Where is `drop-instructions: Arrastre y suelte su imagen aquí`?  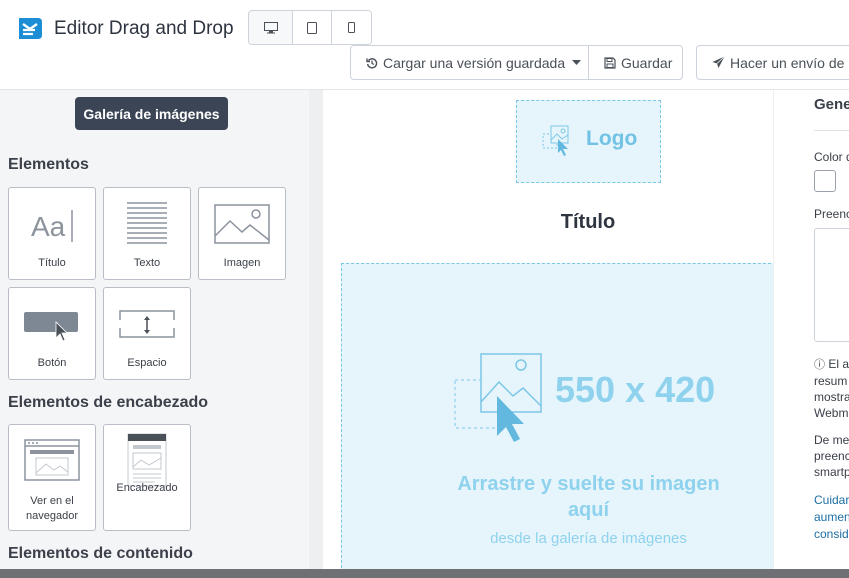
drop-instructions: Arrastre y suelte su imagen aquí is located at coordinates (588, 497).